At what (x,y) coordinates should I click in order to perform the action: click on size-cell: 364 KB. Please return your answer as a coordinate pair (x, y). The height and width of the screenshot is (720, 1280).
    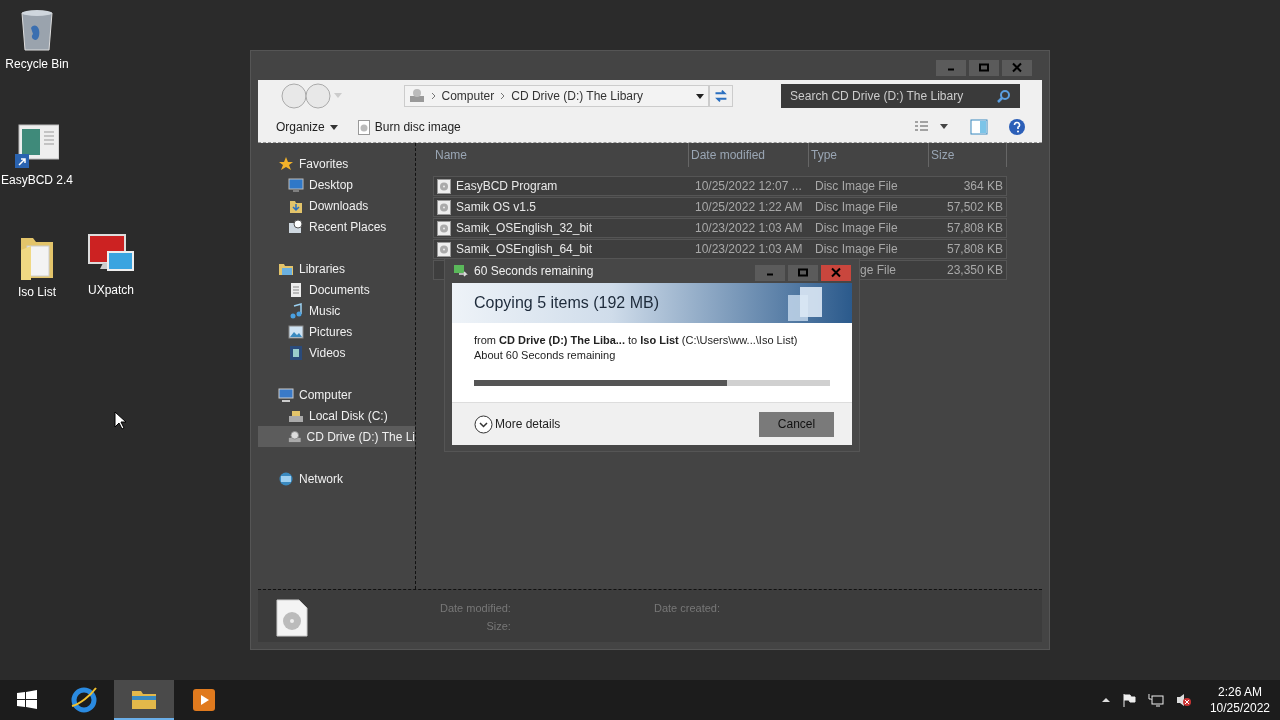
    Looking at the image, I should click on (983, 186).